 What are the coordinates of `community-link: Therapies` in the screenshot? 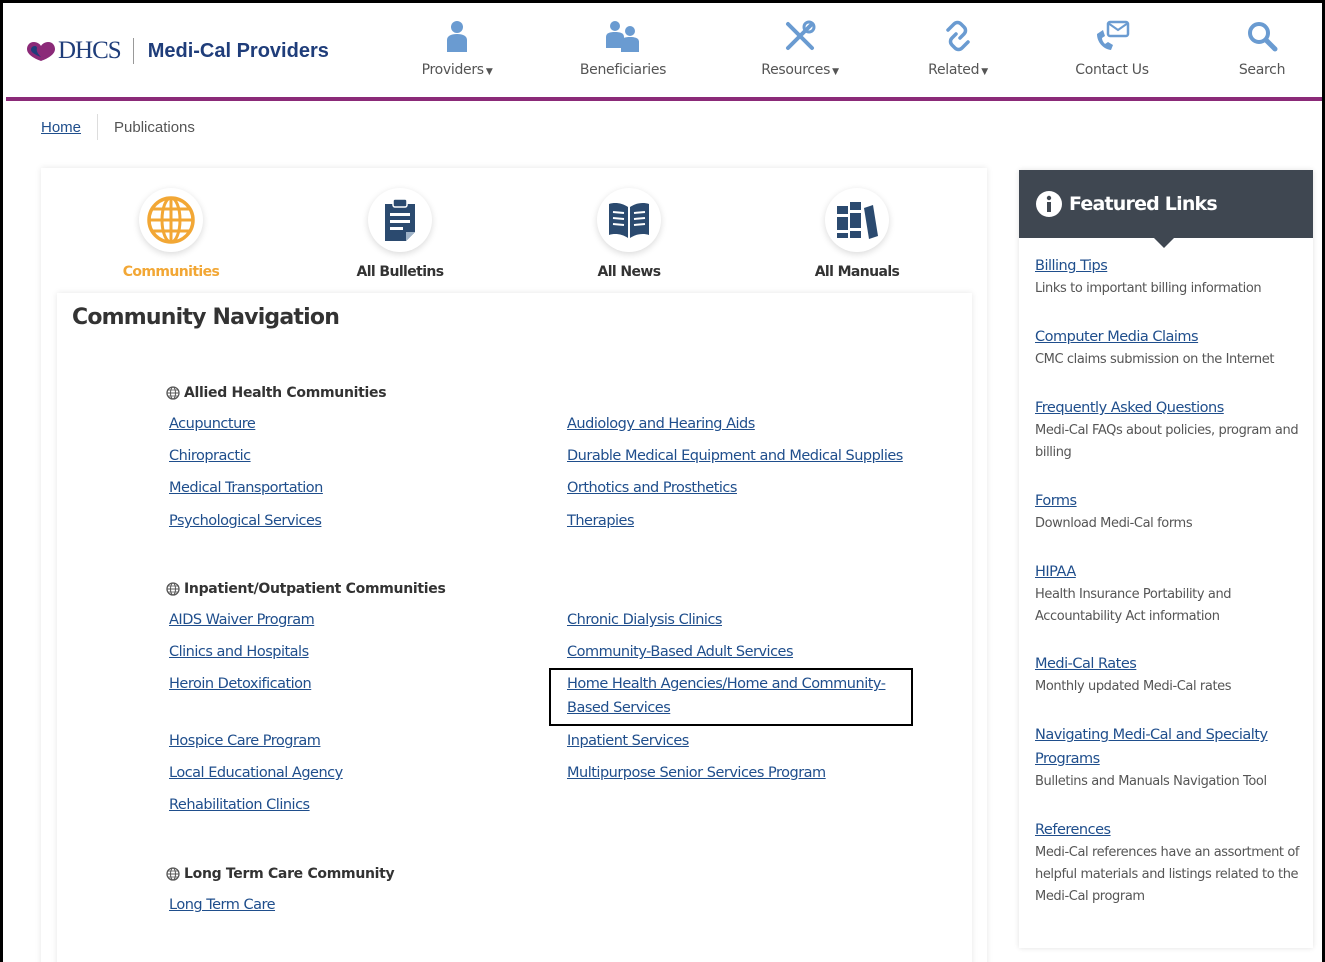 It's located at (601, 521).